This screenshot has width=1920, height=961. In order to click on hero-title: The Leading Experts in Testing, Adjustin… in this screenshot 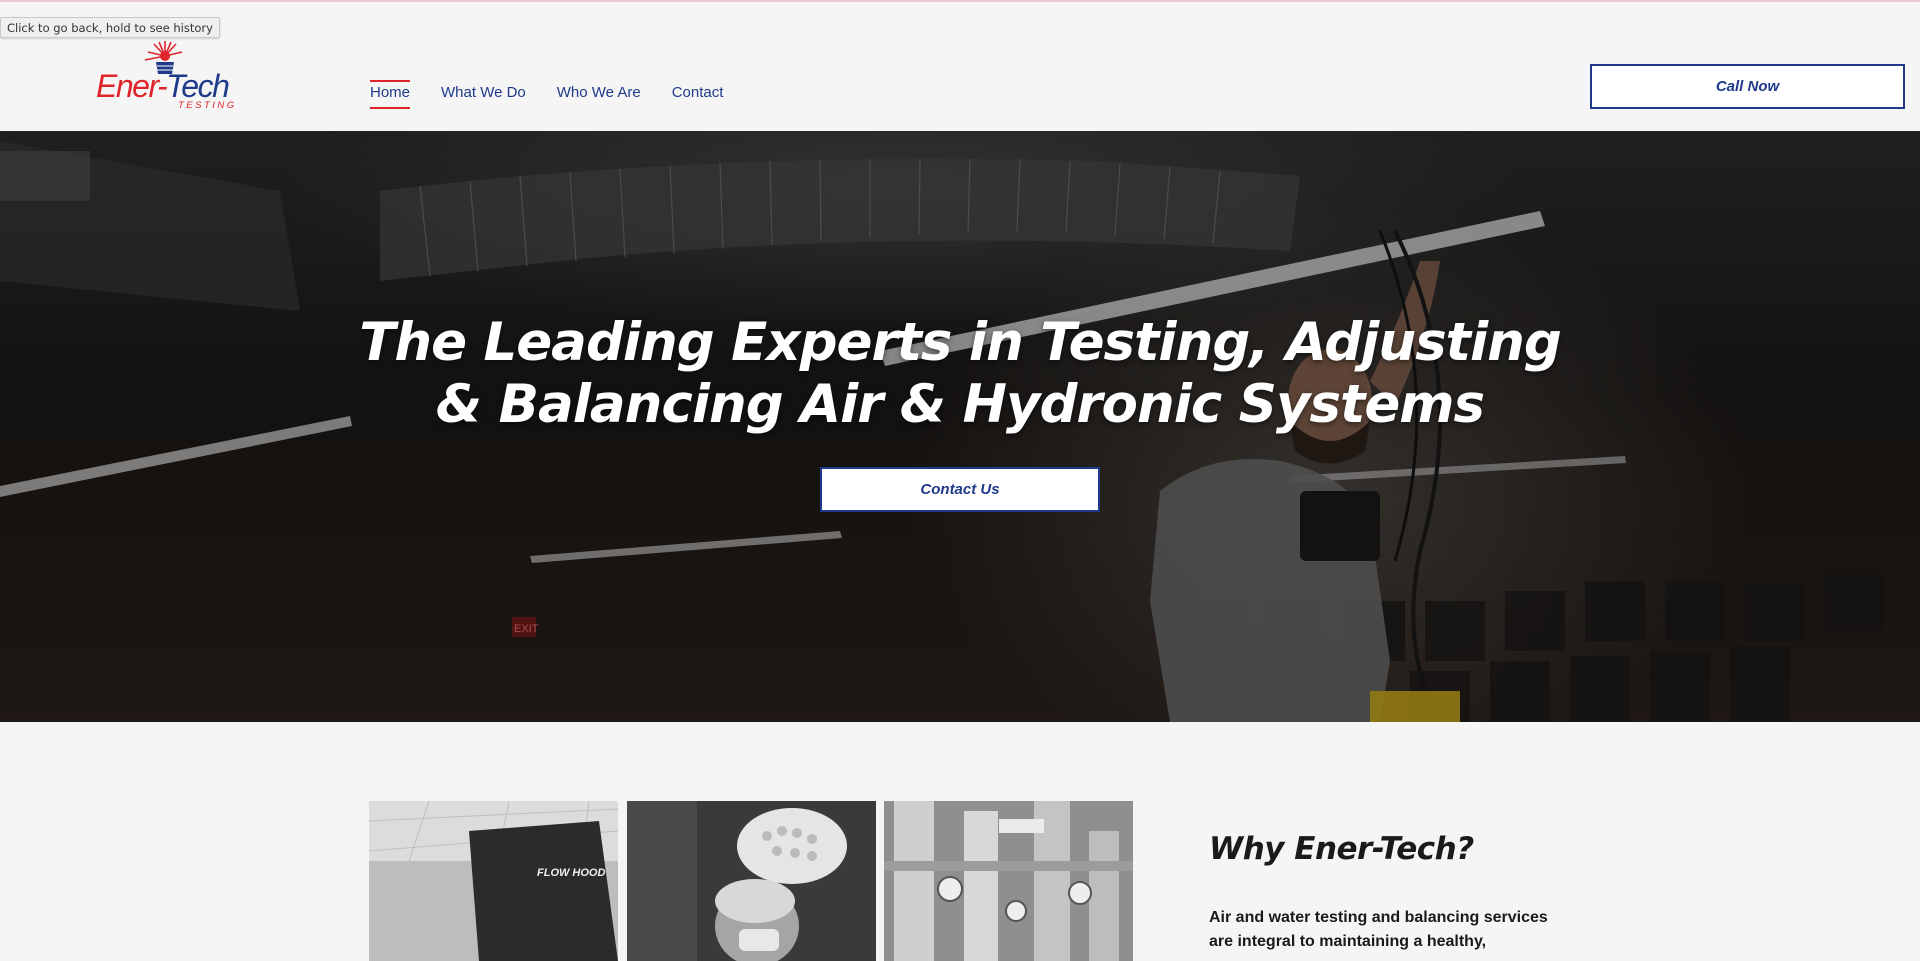, I will do `click(960, 374)`.